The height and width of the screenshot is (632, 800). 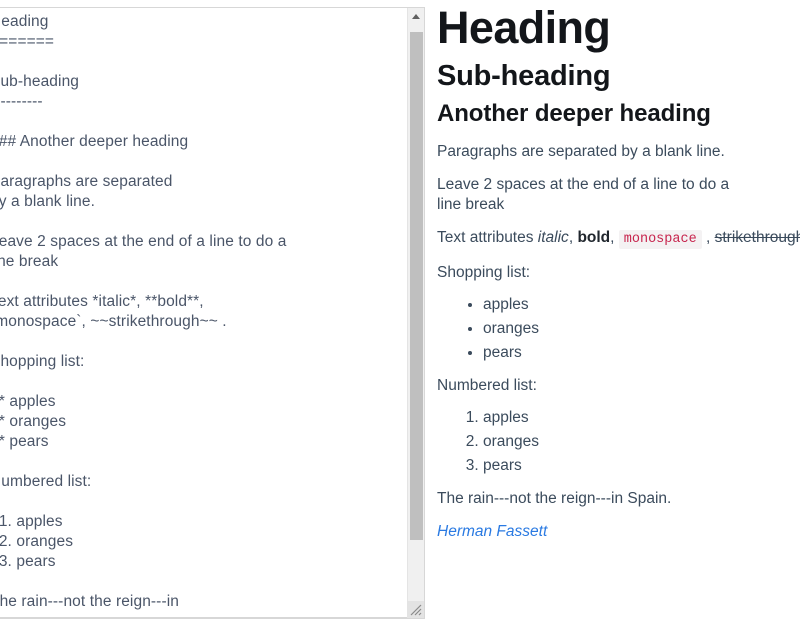 What do you see at coordinates (415, 609) in the screenshot?
I see `resize-grip-icon` at bounding box center [415, 609].